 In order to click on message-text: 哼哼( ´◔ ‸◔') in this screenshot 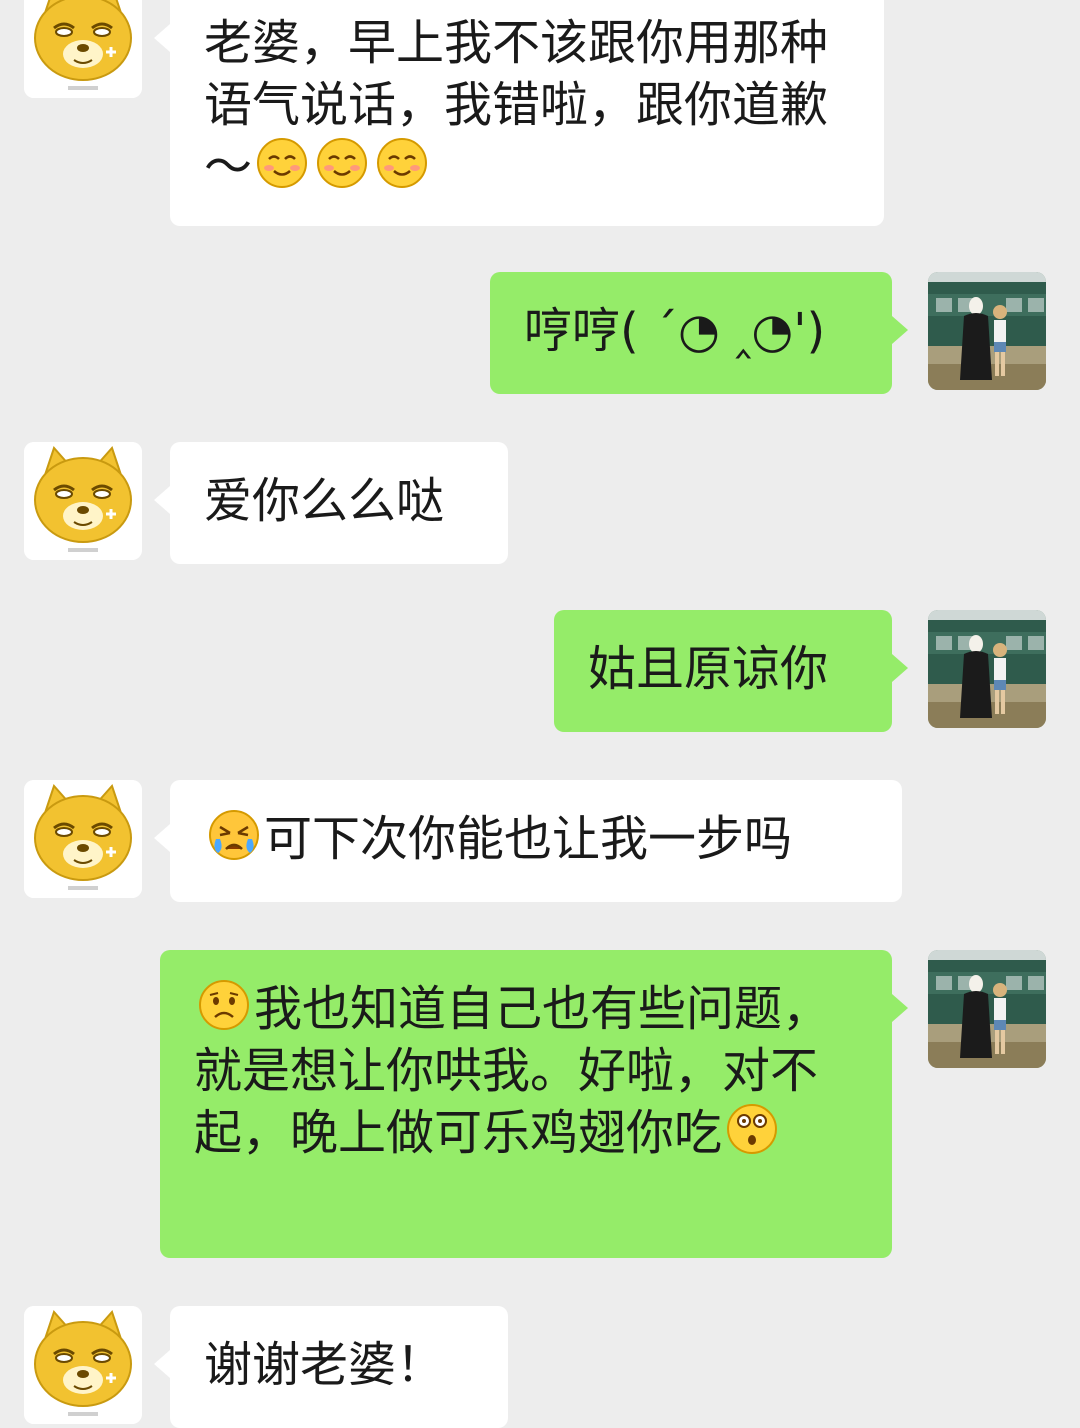, I will do `click(675, 331)`.